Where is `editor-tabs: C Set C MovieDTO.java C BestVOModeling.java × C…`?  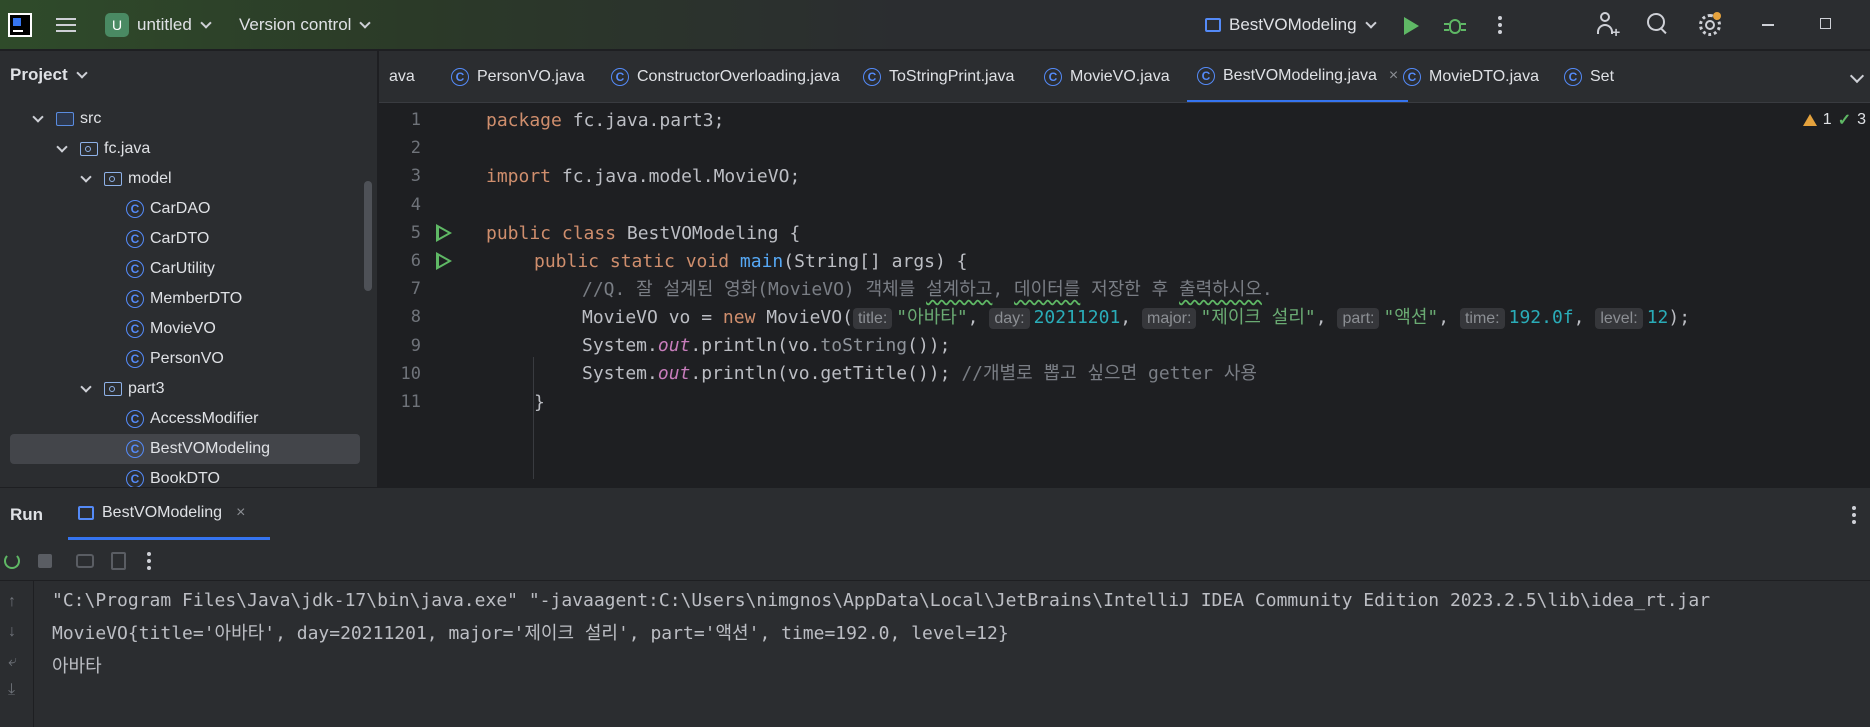 editor-tabs: C Set C MovieDTO.java C BestVOModeling.java × C… is located at coordinates (1124, 77).